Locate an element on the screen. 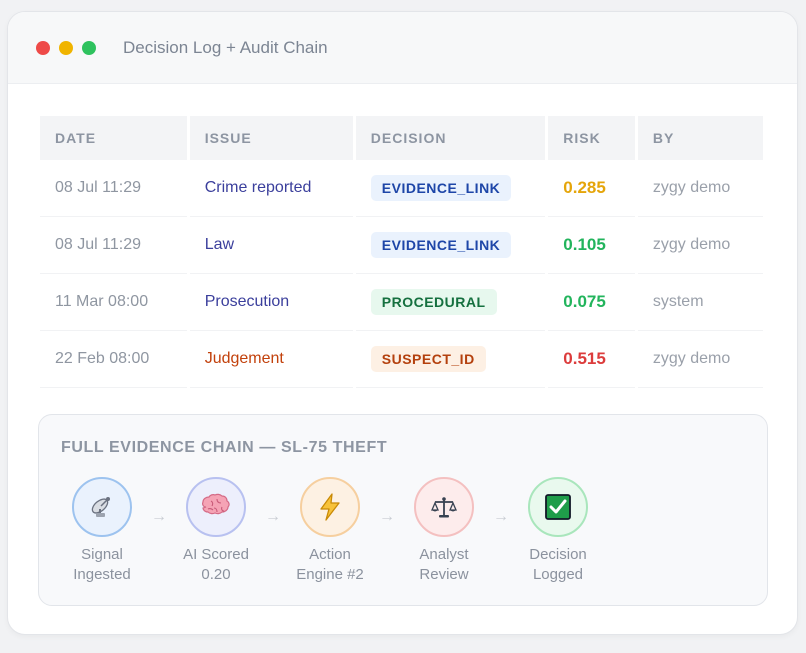  check-box-icon is located at coordinates (558, 507).